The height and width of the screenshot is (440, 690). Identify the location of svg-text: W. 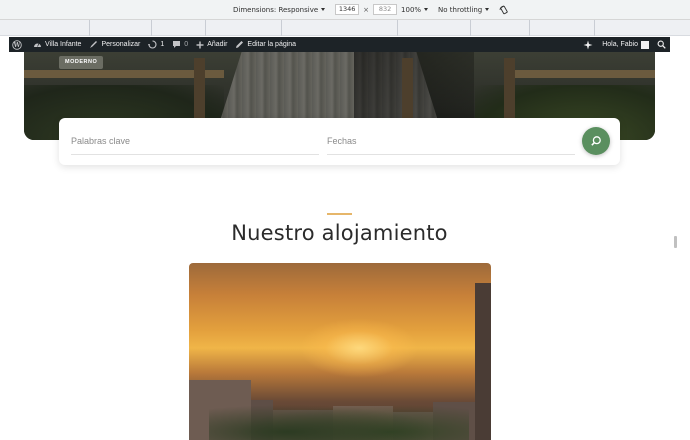
(17, 45).